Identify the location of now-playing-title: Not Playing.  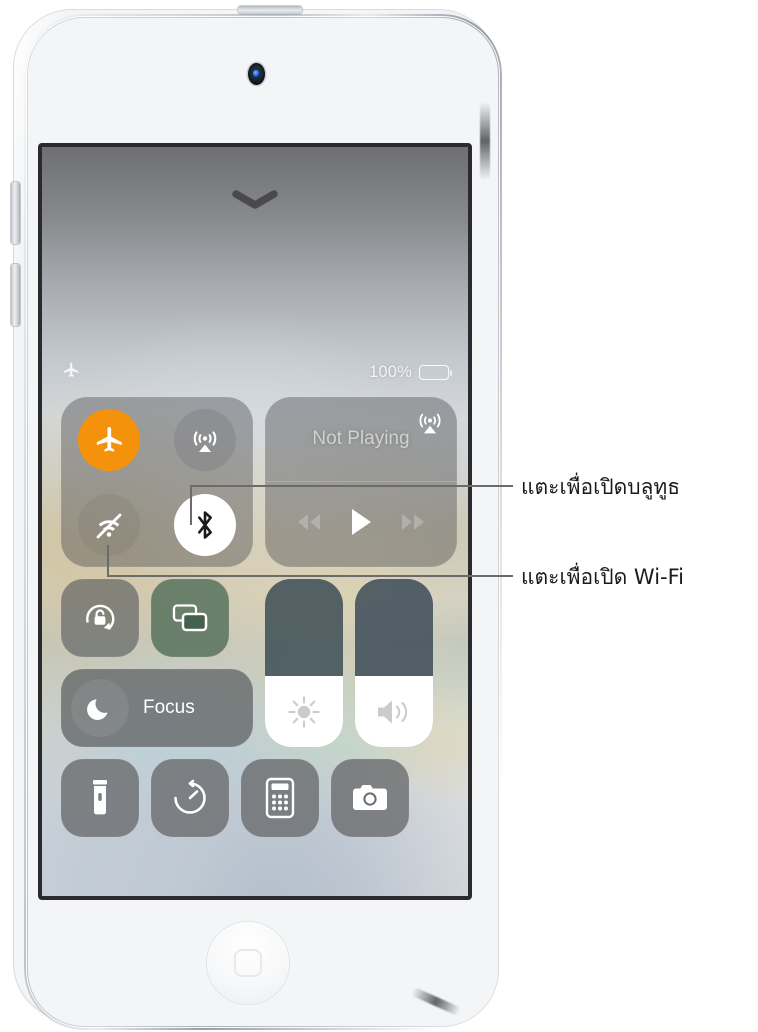
(361, 438).